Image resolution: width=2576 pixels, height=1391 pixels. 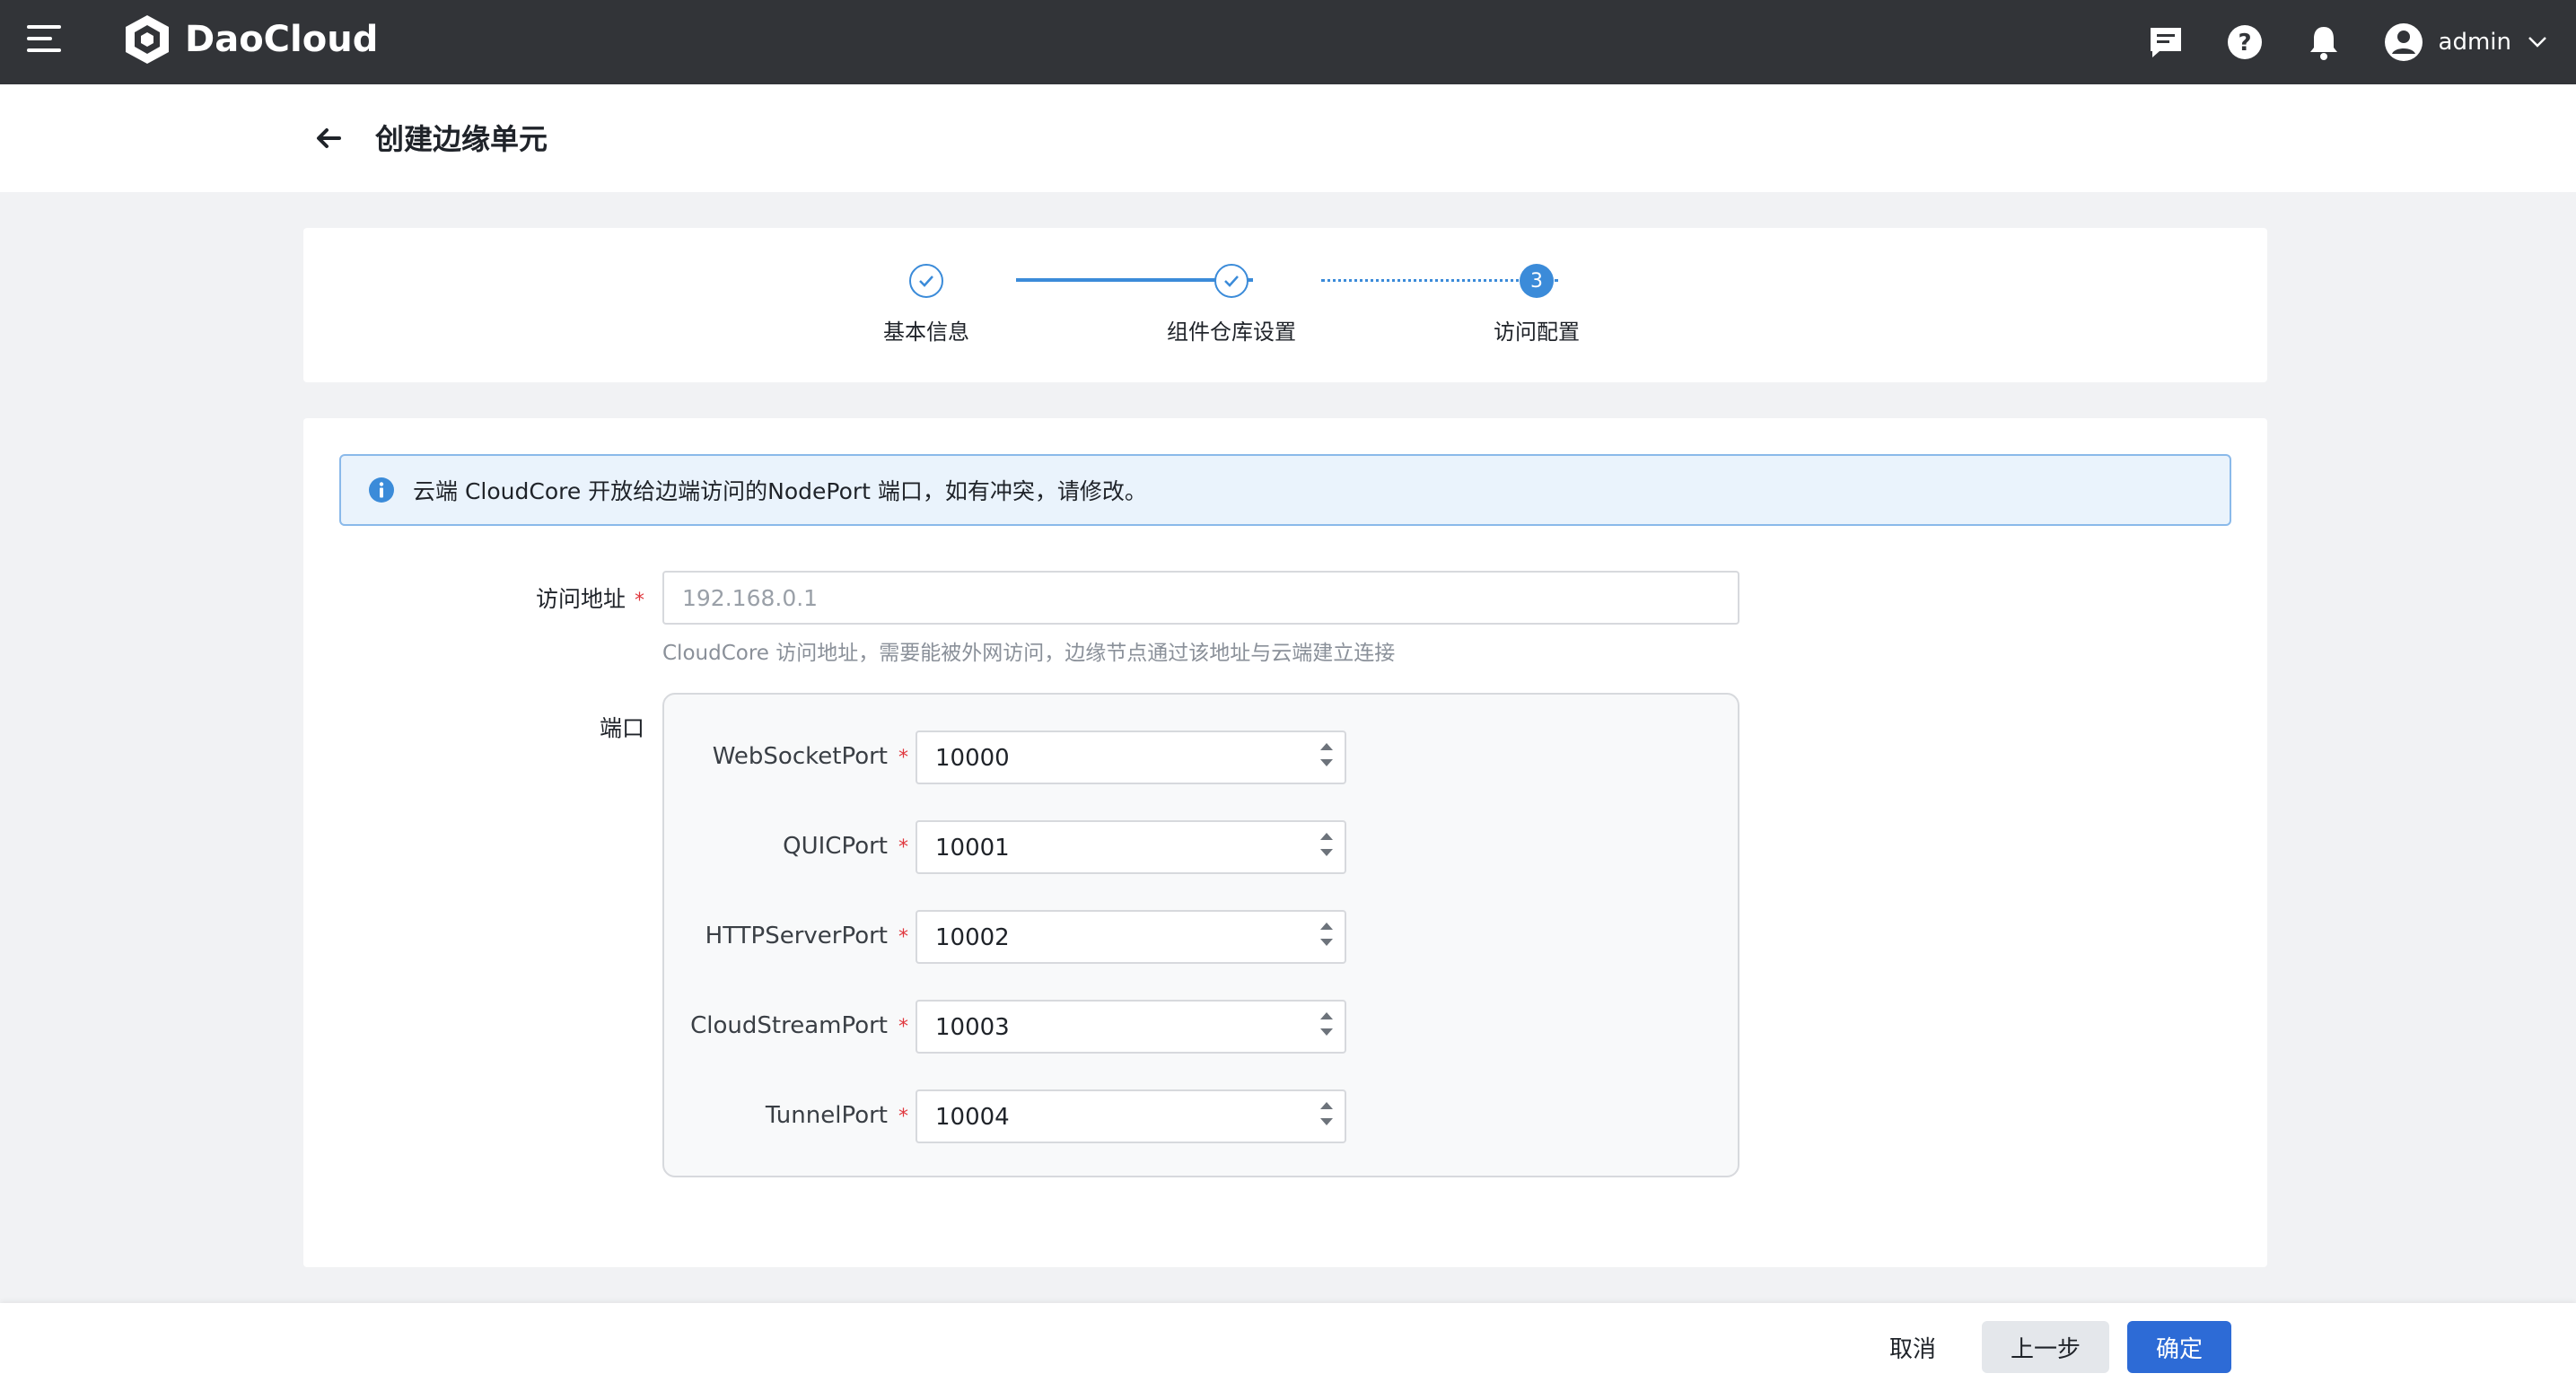 I want to click on access-address-input, so click(x=1200, y=598).